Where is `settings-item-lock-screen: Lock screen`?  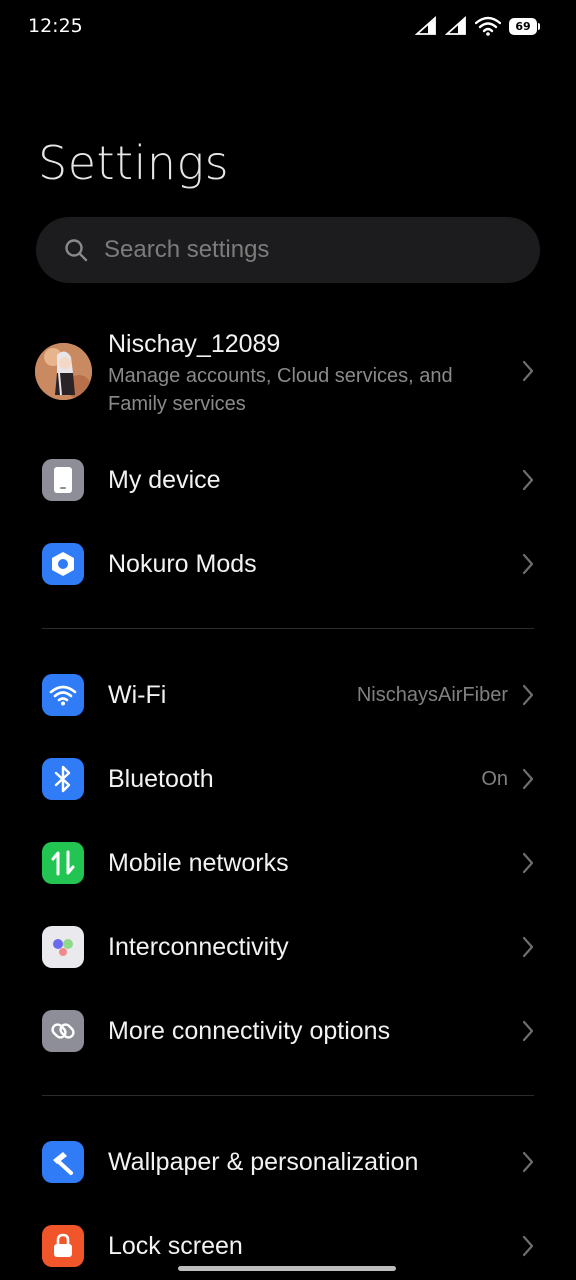 settings-item-lock-screen: Lock screen is located at coordinates (288, 1246).